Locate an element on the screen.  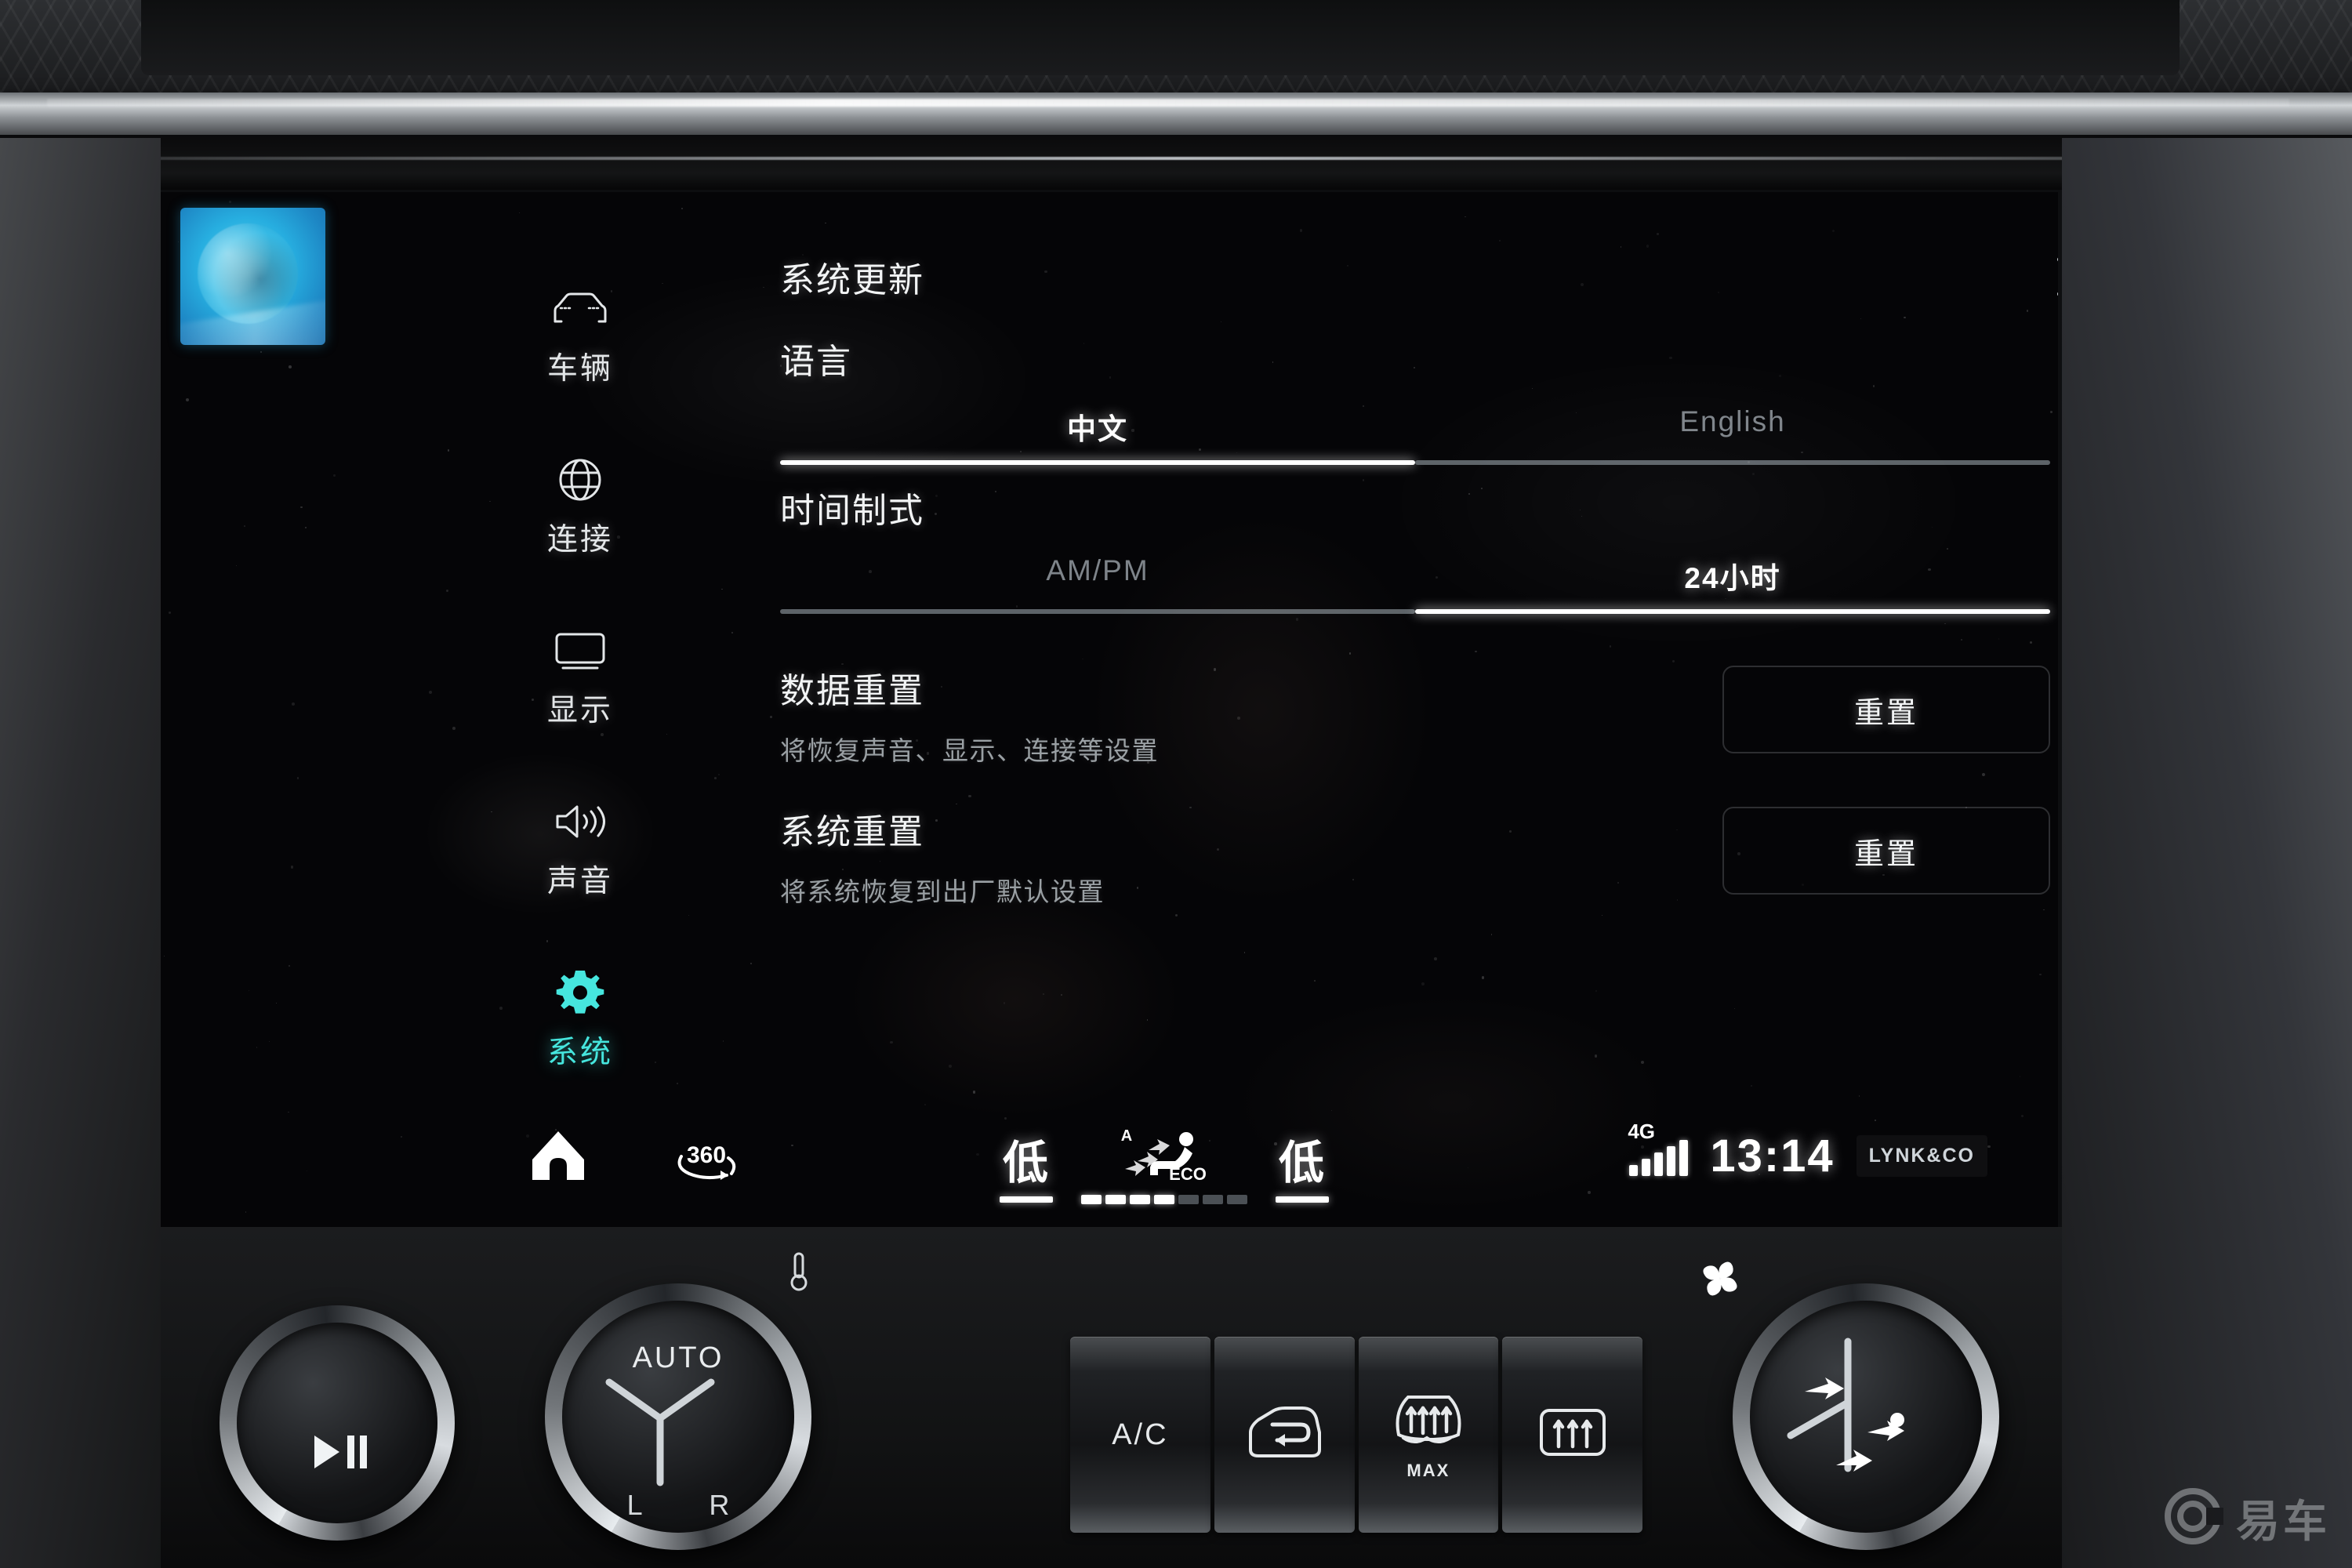
knob-face: AUTO L R is located at coordinates (678, 1417).